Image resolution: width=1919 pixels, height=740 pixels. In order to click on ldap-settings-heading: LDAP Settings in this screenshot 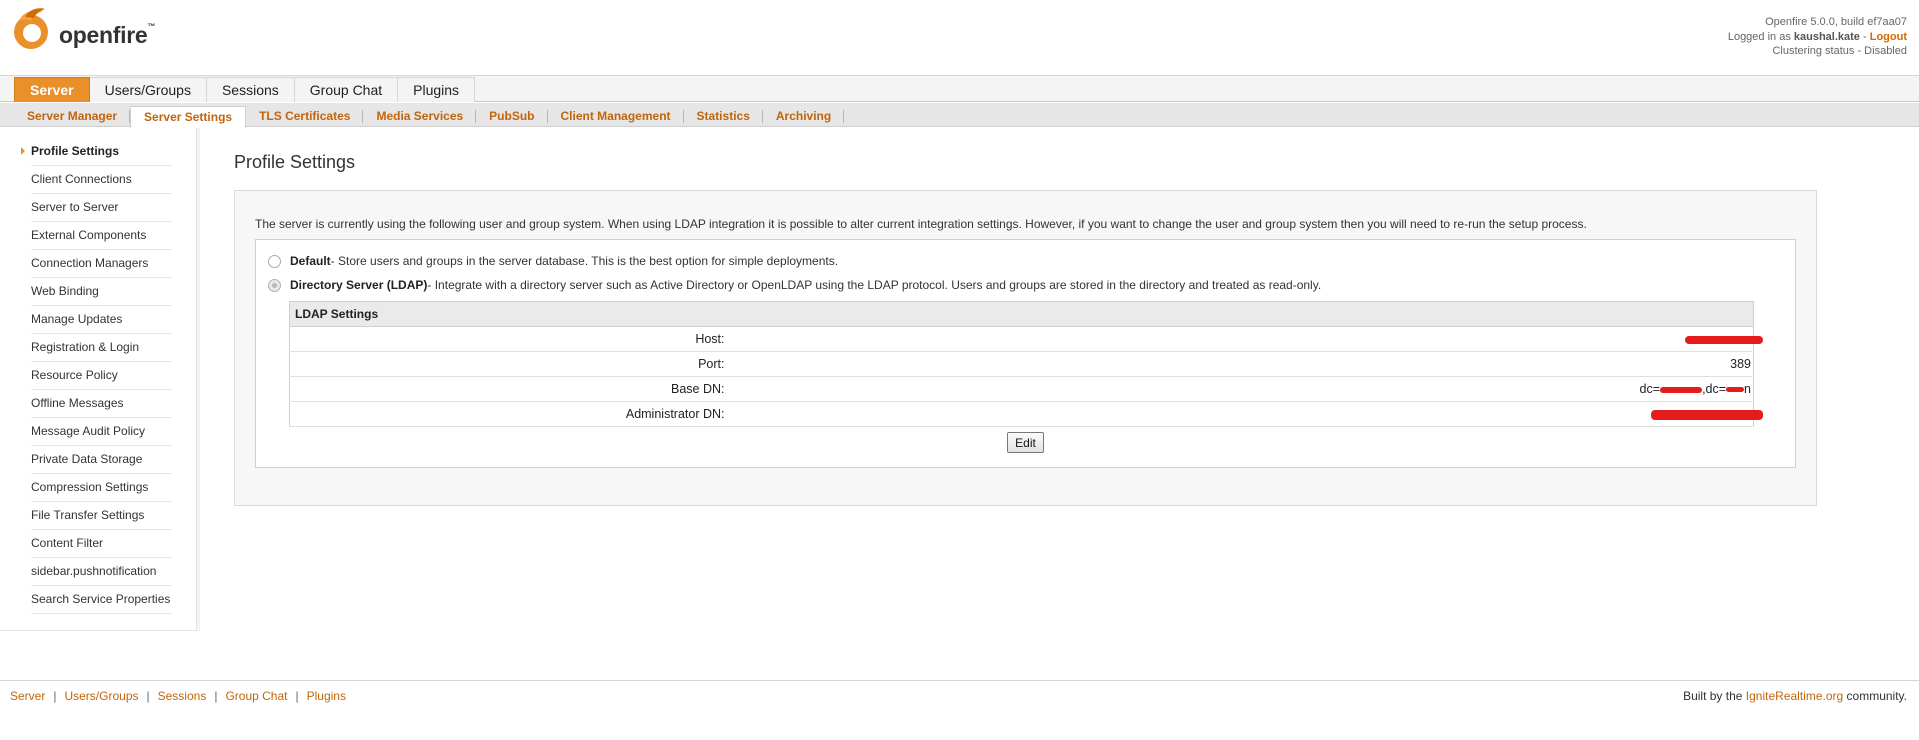, I will do `click(1021, 314)`.